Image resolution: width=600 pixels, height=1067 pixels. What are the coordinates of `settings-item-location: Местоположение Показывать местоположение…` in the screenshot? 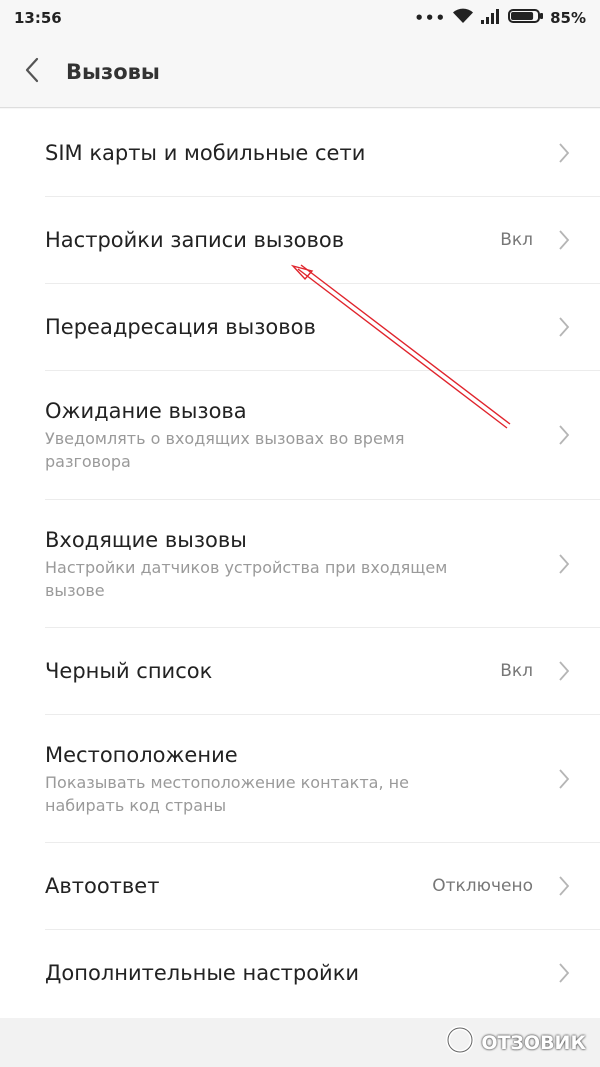 It's located at (300, 779).